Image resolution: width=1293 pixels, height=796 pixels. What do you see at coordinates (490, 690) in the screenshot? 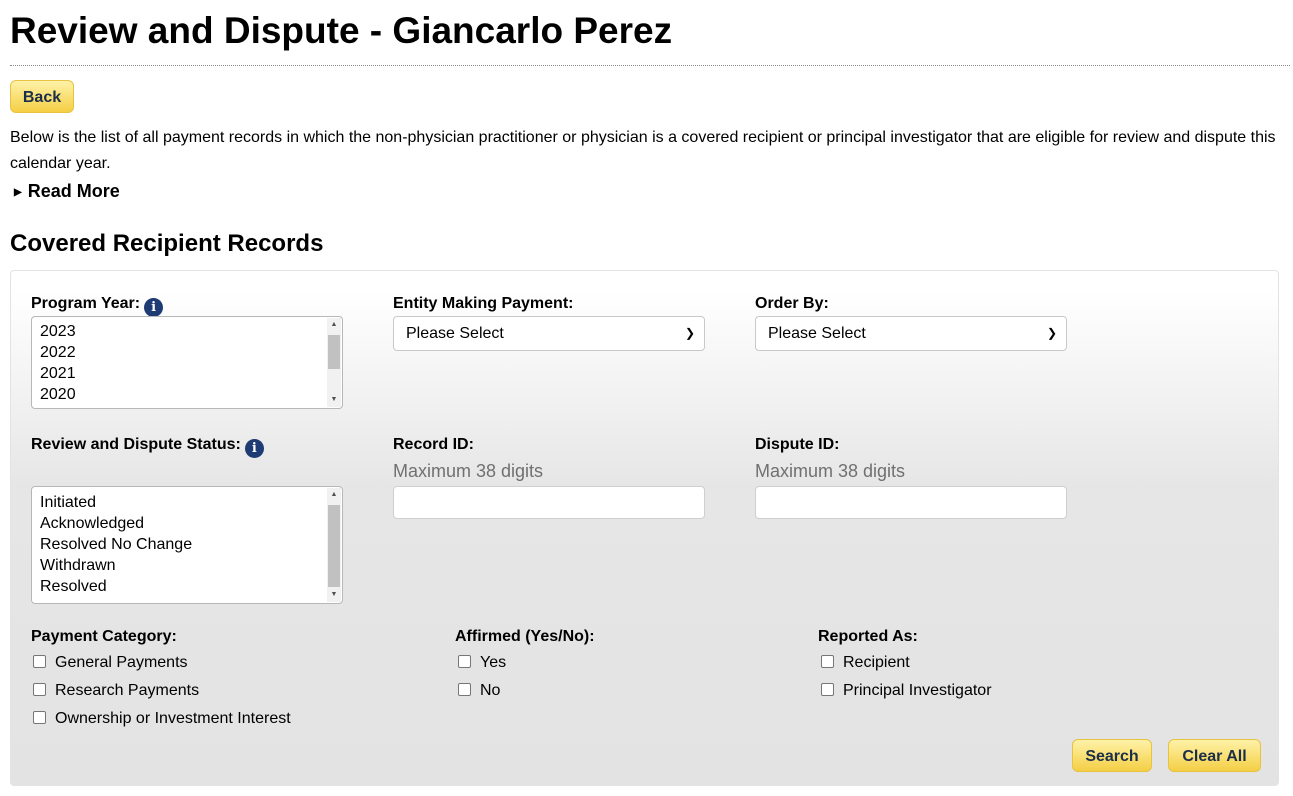
I see `checkbox-label: No` at bounding box center [490, 690].